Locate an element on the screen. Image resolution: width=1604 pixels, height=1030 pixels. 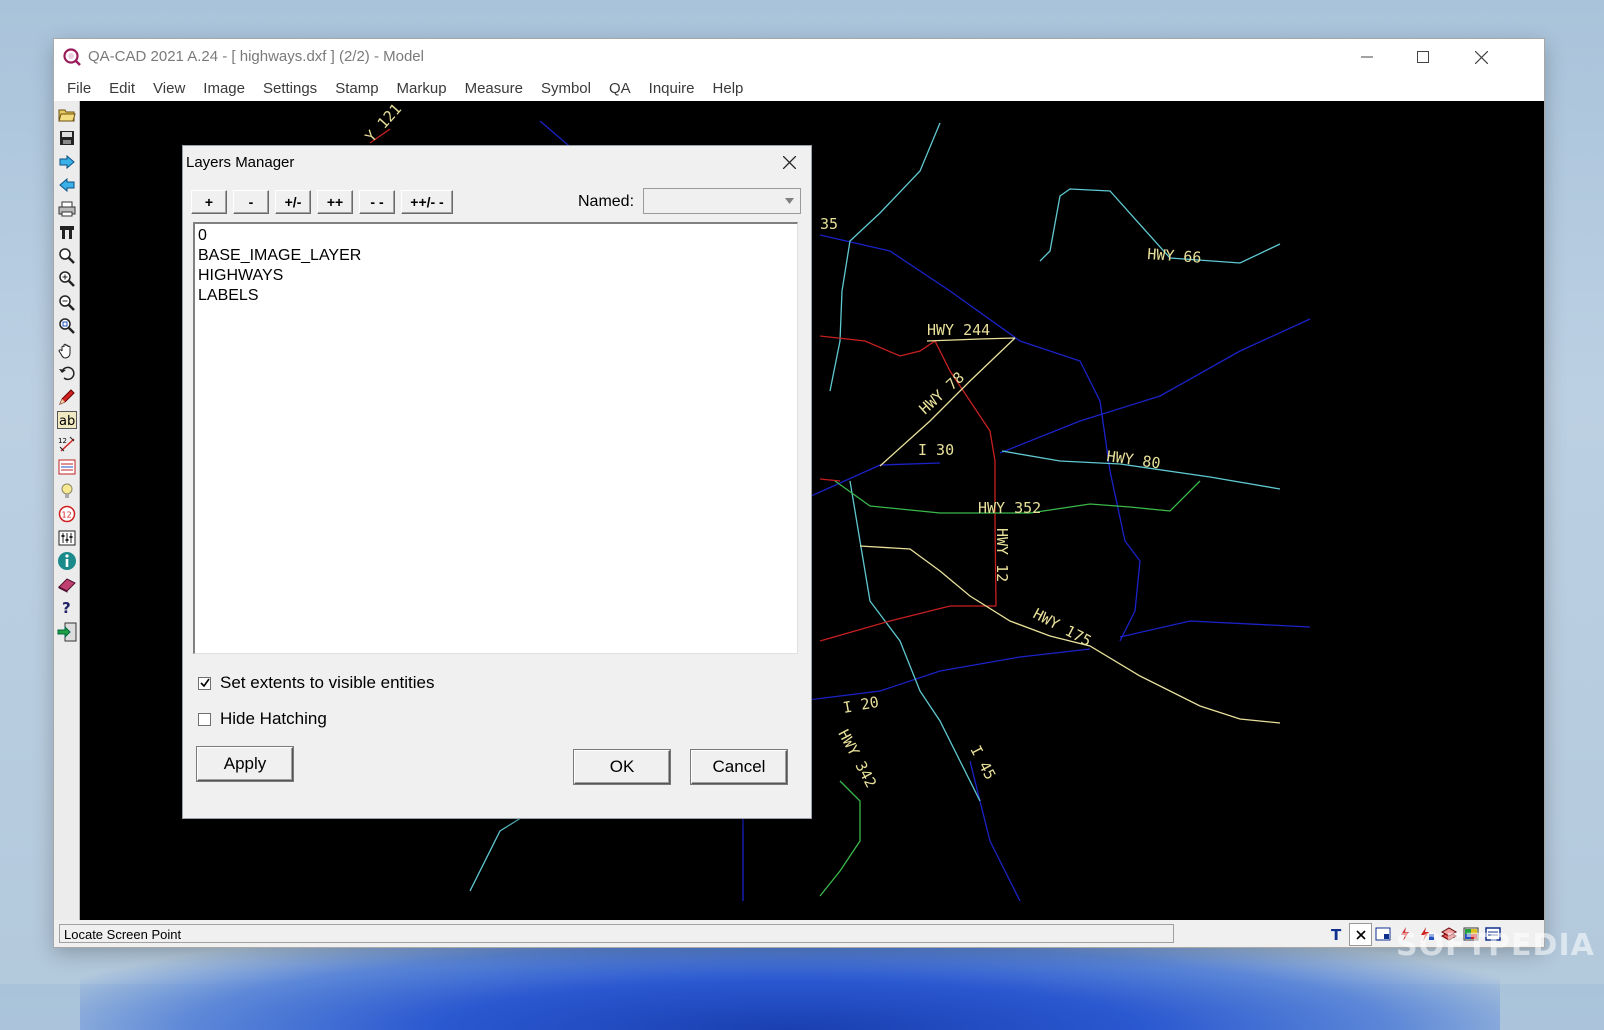
print-icon is located at coordinates (67, 209).